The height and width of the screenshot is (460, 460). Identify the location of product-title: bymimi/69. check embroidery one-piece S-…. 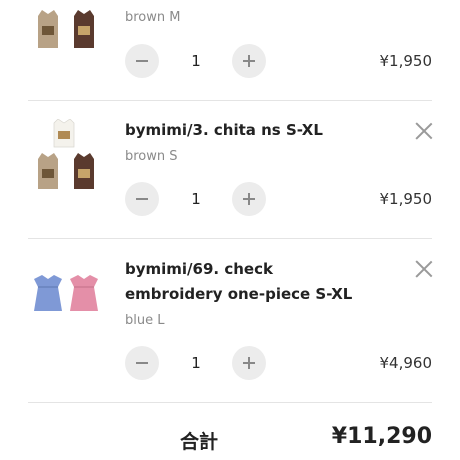
(250, 282).